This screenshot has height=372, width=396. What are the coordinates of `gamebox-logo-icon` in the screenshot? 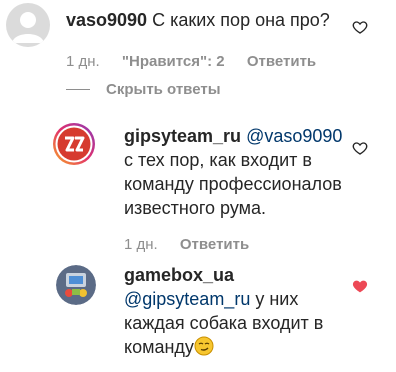 It's located at (76, 285).